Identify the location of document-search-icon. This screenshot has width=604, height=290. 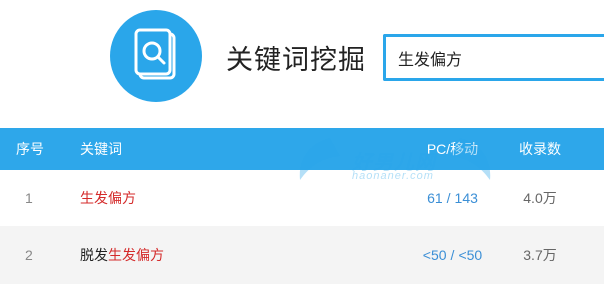
(156, 56).